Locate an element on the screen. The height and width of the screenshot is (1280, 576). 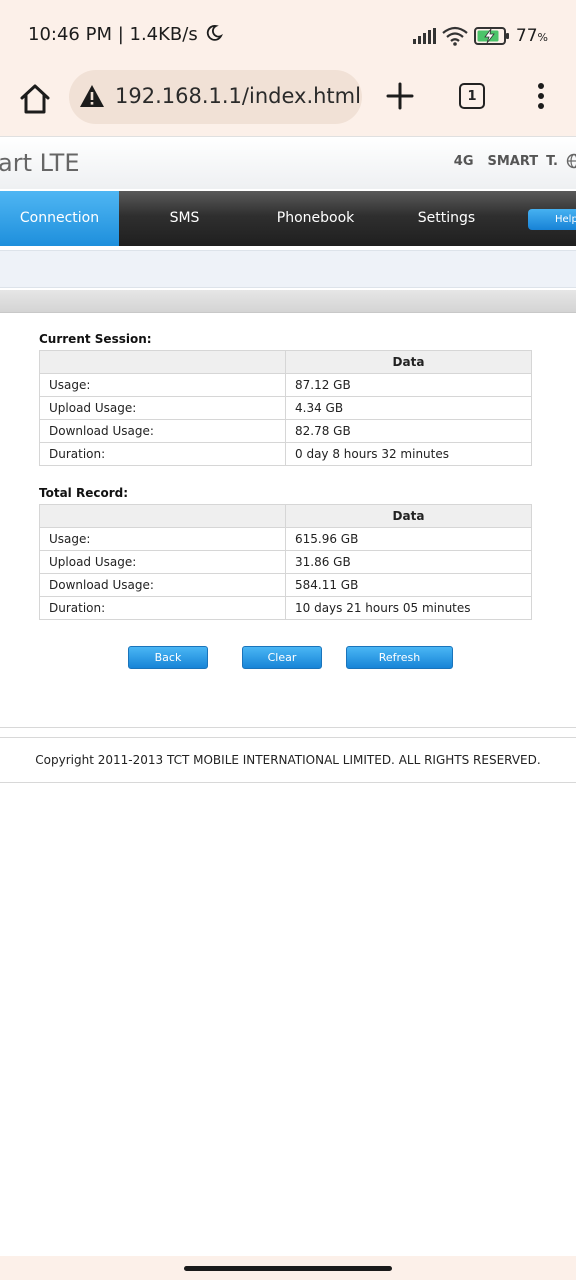
row-value: 87.12 GB is located at coordinates (408, 385).